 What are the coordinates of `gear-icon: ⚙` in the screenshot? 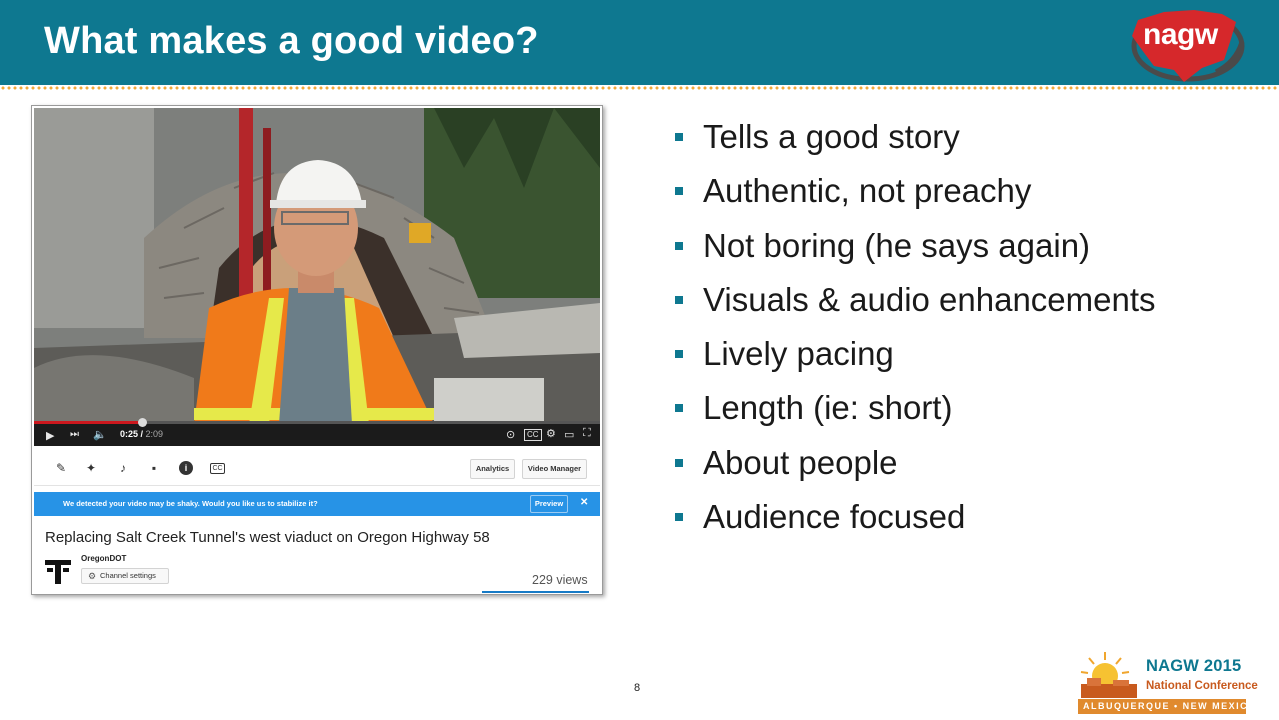 It's located at (92, 576).